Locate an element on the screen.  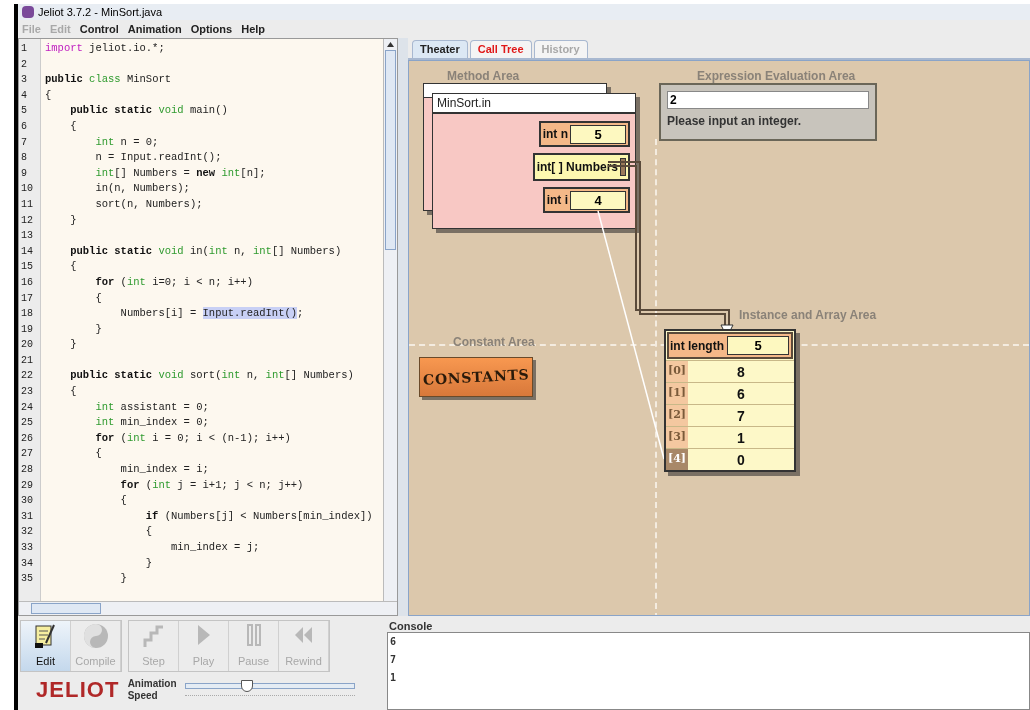
variable-name: int length is located at coordinates (697, 346).